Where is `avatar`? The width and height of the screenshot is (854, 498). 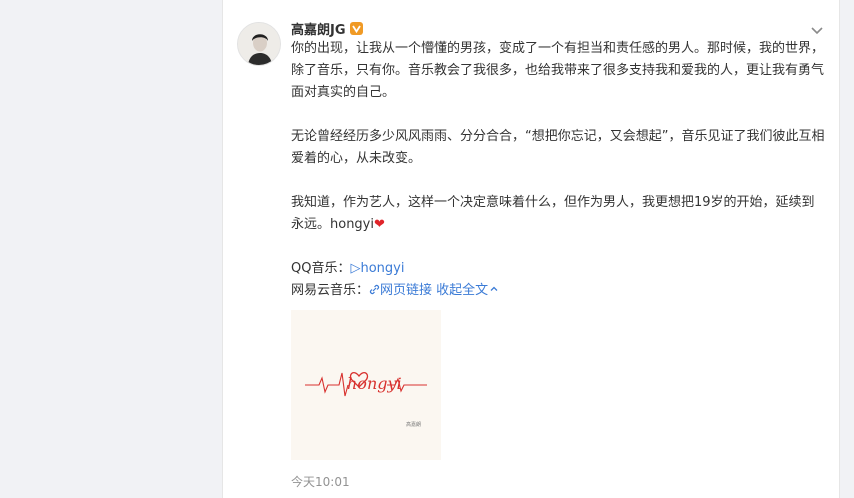 avatar is located at coordinates (259, 44).